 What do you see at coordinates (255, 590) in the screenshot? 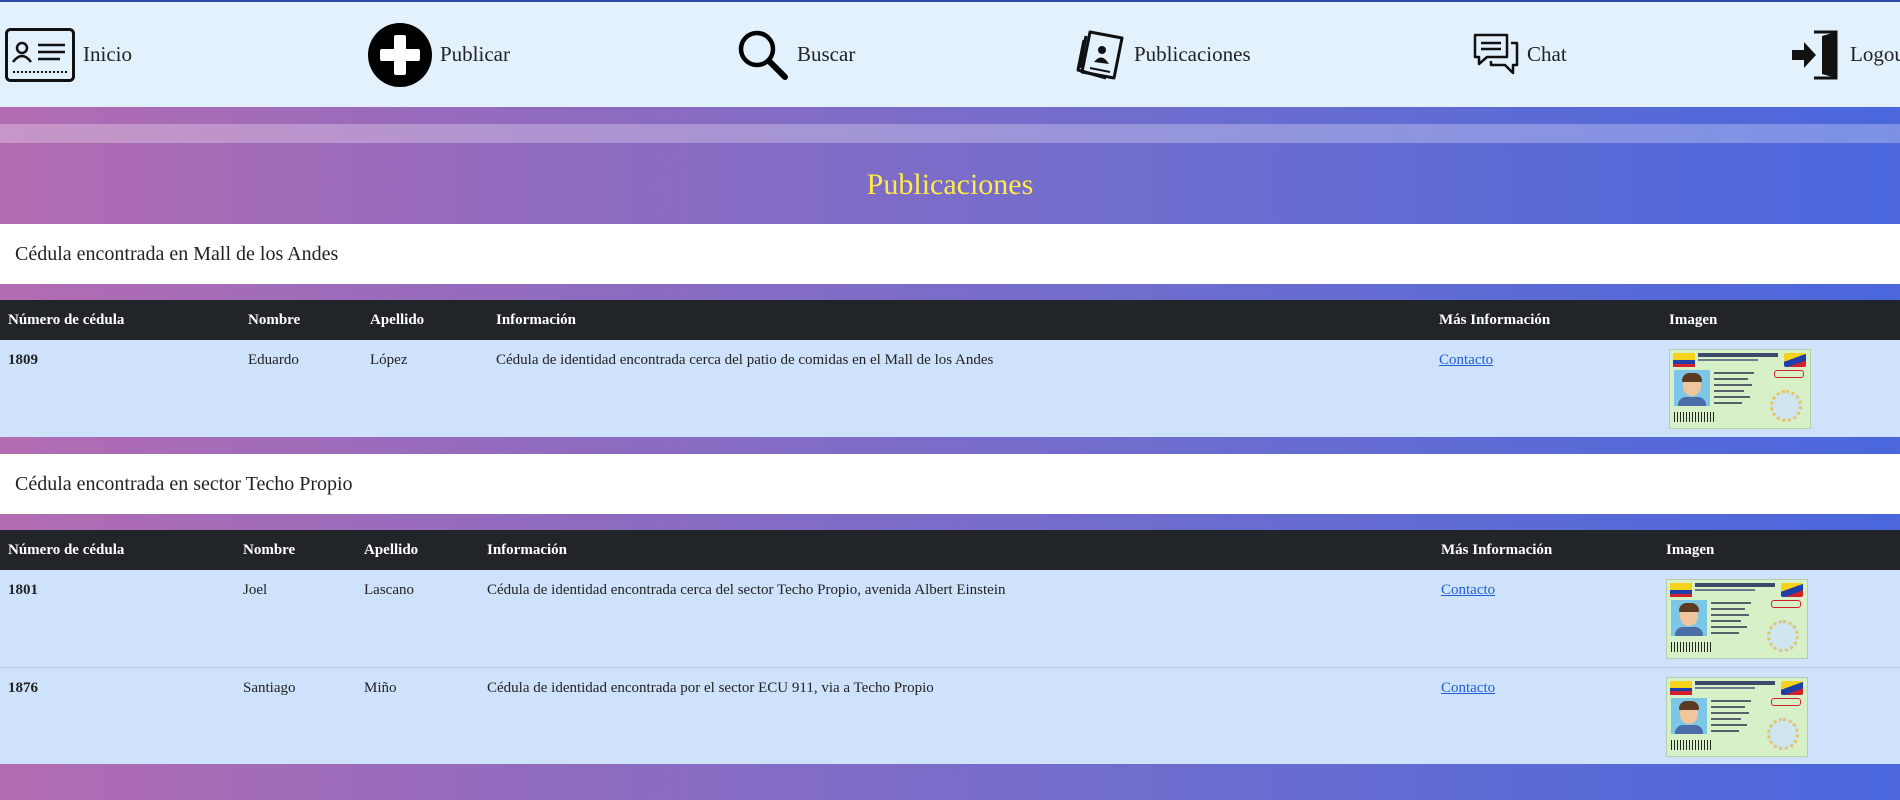
I see `cell-nombre: Joel` at bounding box center [255, 590].